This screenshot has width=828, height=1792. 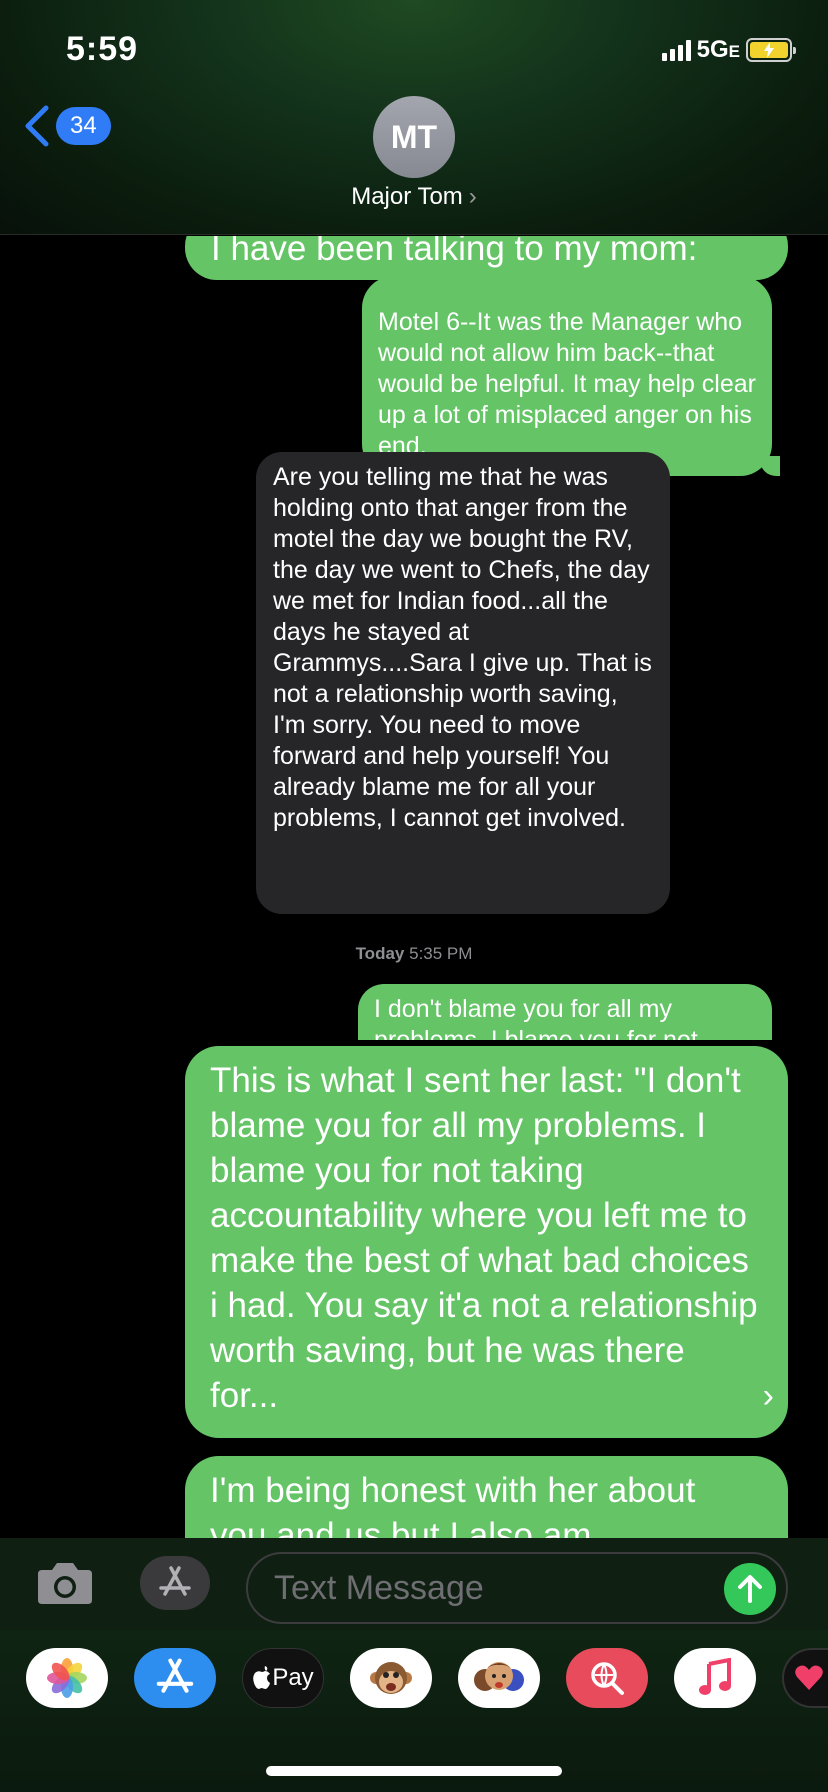 I want to click on photos-icon, so click(x=67, y=1678).